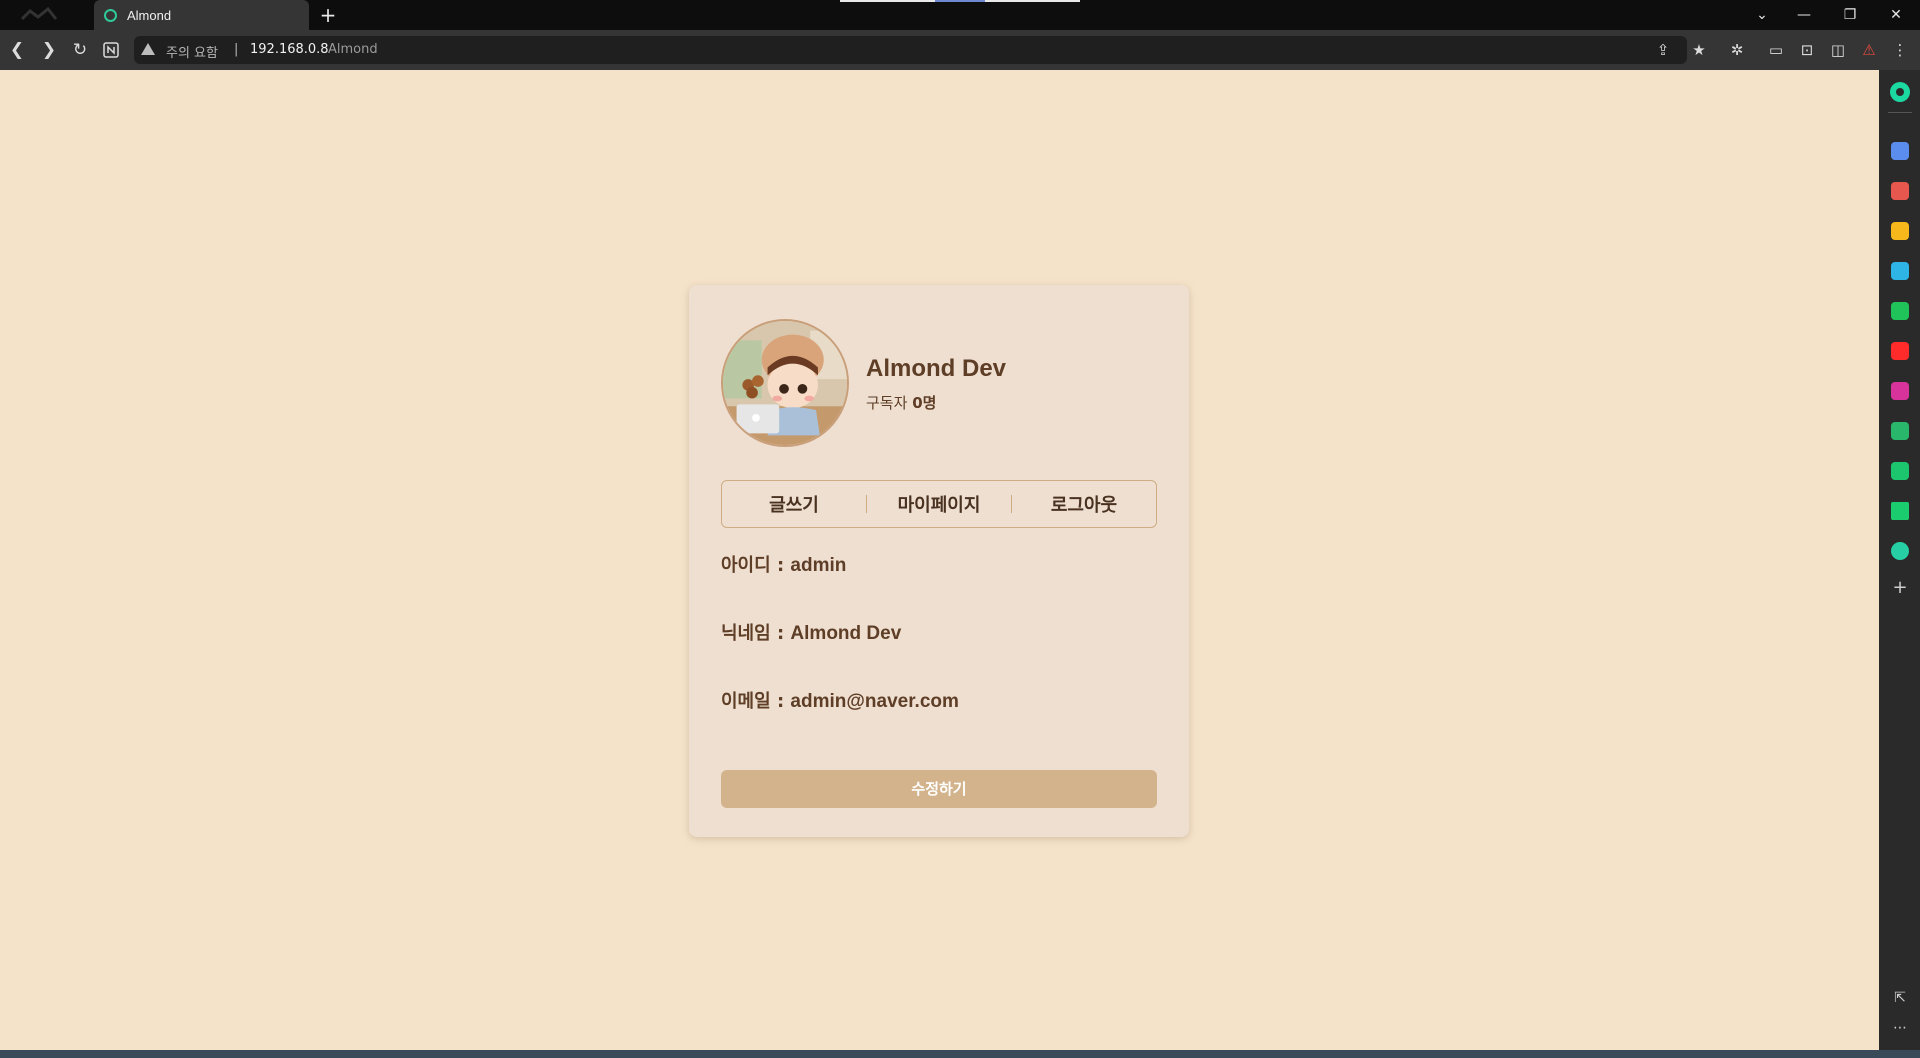 The height and width of the screenshot is (1058, 1920). Describe the element at coordinates (1900, 112) in the screenshot. I see `sidebar-divider` at that location.